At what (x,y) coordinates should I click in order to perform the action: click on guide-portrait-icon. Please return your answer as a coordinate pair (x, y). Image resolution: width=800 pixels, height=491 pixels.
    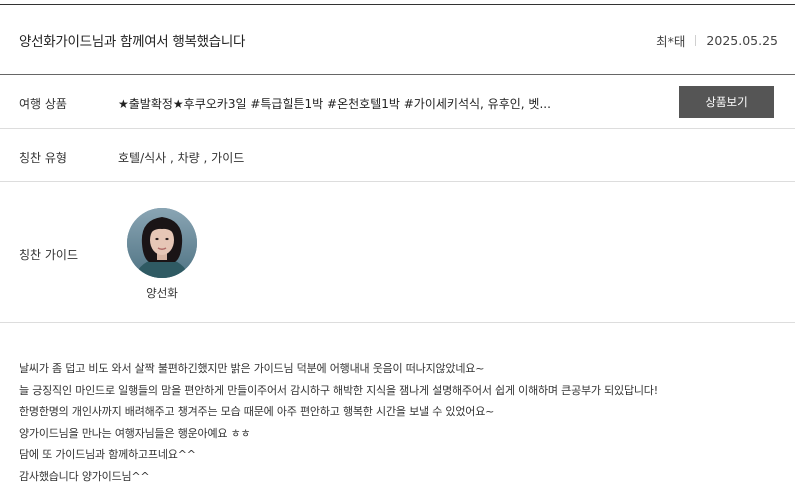
    Looking at the image, I should click on (162, 243).